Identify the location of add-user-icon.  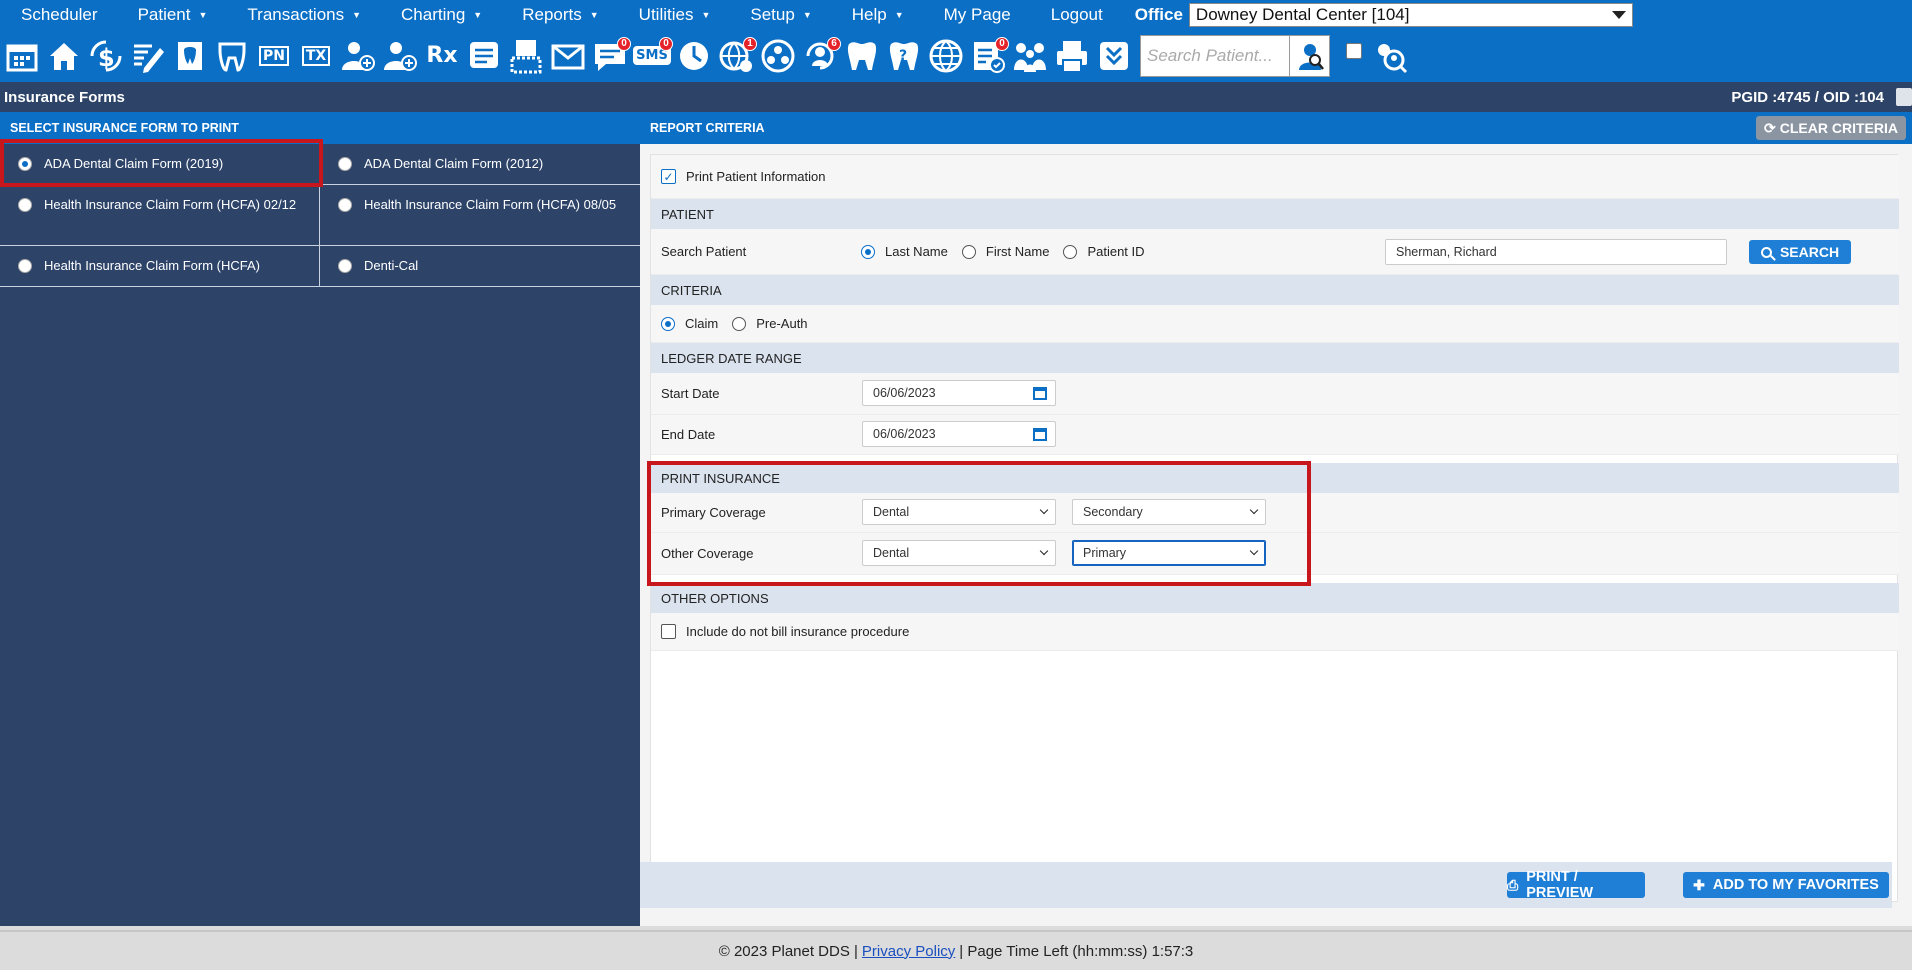
(400, 56).